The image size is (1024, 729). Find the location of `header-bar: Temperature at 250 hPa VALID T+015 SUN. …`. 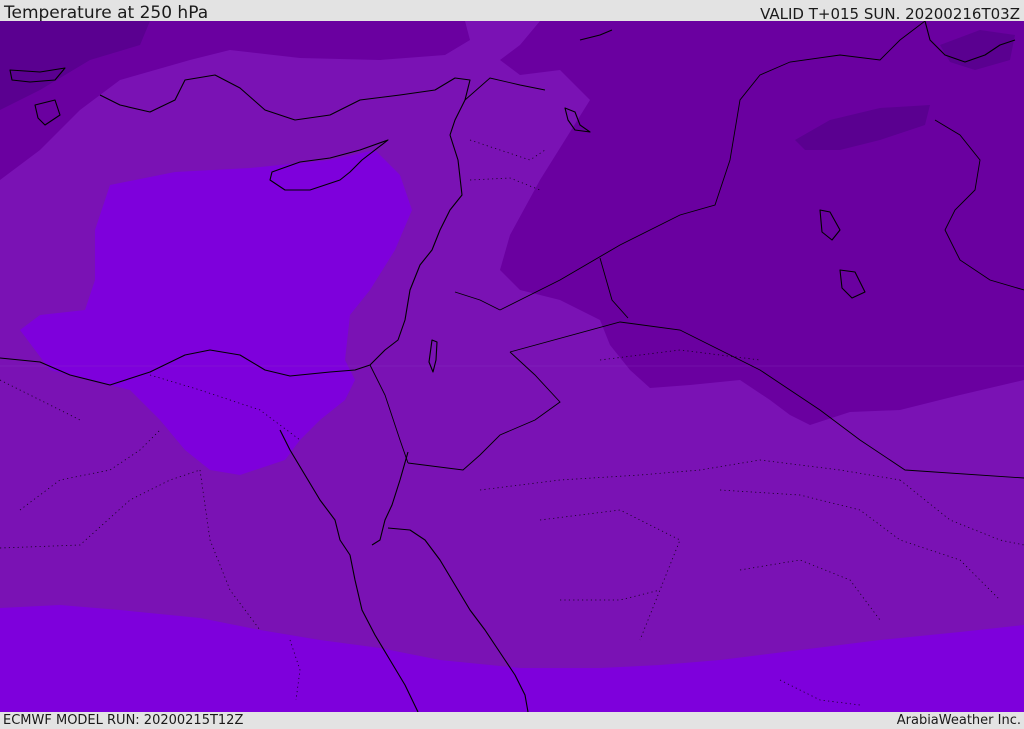

header-bar: Temperature at 250 hPa VALID T+015 SUN. … is located at coordinates (512, 11).